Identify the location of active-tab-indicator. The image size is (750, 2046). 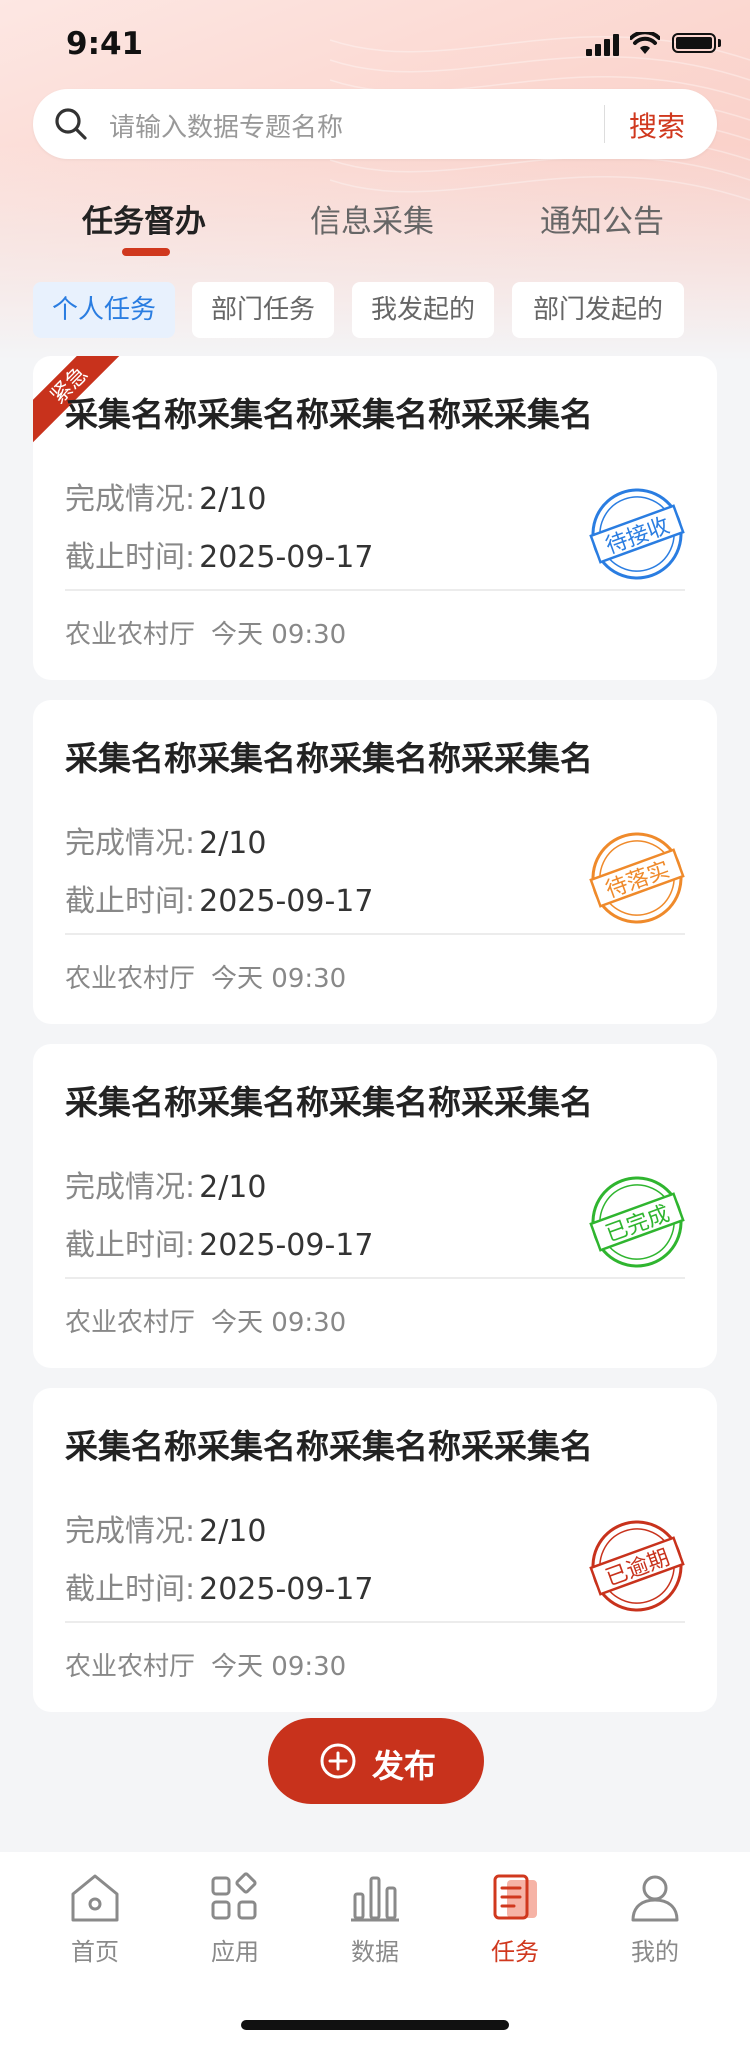
(146, 252).